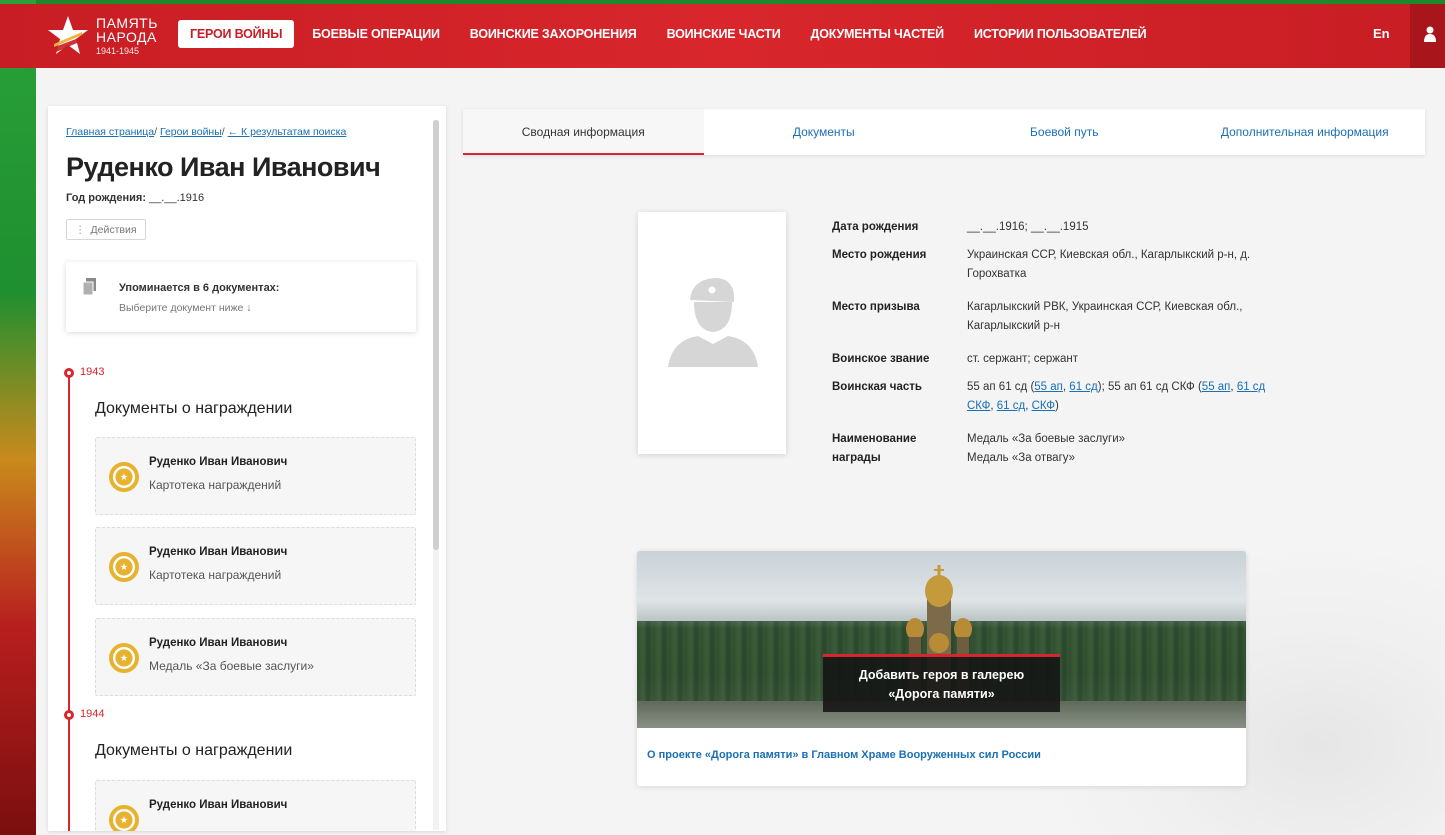 This screenshot has width=1445, height=835. I want to click on unit-text: ); 55 ап 61 сд СКФ (, so click(1149, 387).